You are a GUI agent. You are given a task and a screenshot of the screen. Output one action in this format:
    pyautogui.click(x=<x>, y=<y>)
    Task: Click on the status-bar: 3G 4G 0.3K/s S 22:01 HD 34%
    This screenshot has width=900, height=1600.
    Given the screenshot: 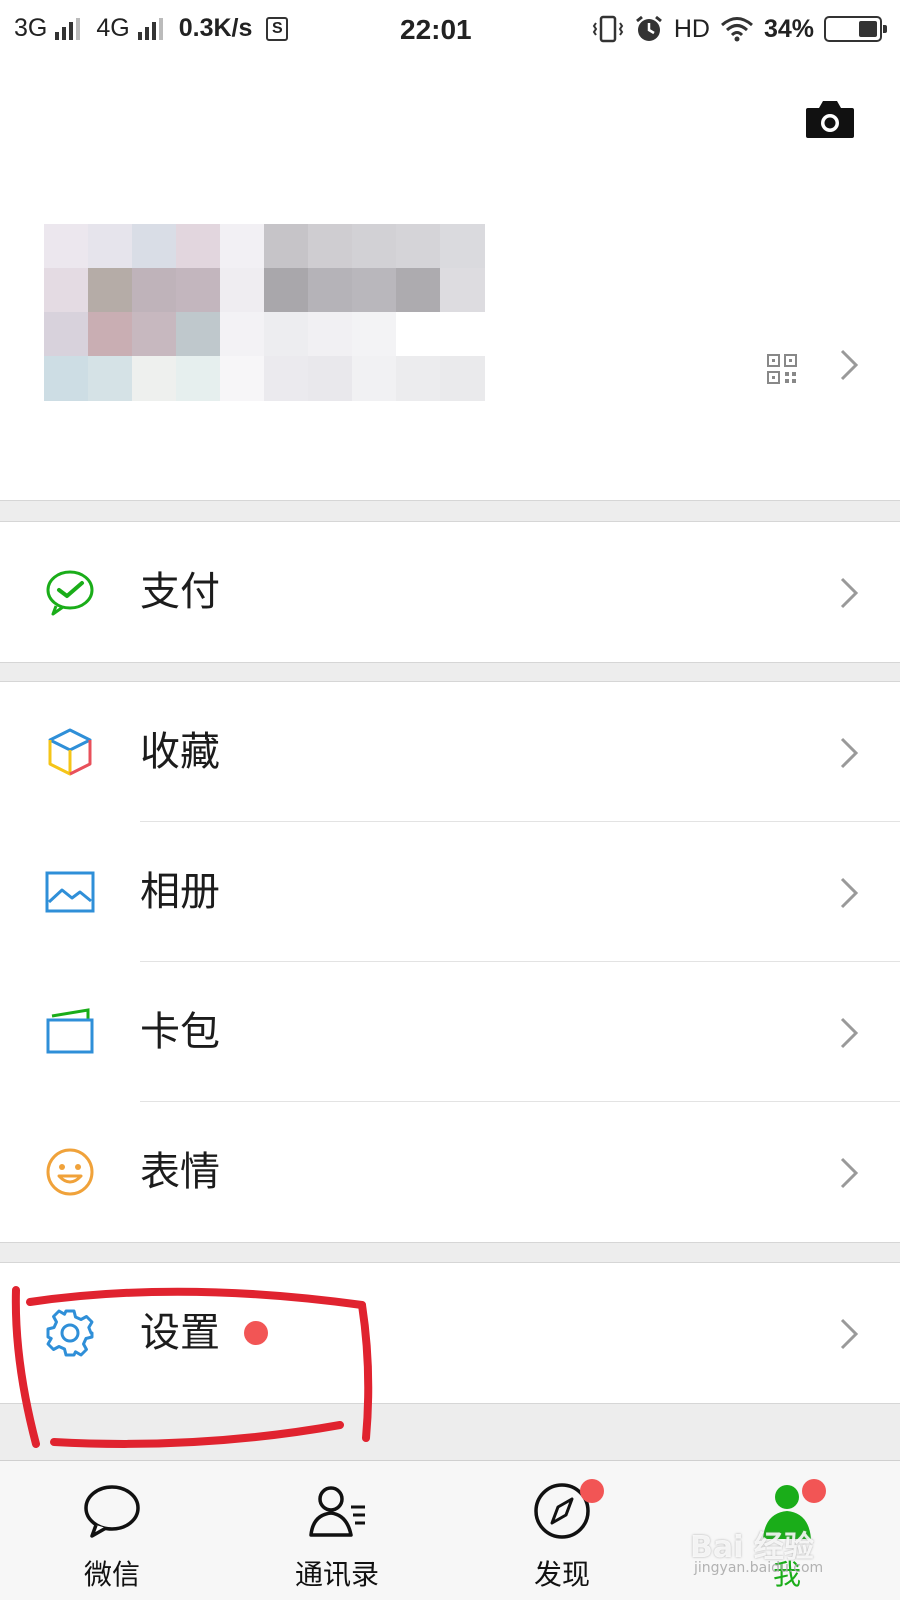 What is the action you would take?
    pyautogui.click(x=450, y=32)
    